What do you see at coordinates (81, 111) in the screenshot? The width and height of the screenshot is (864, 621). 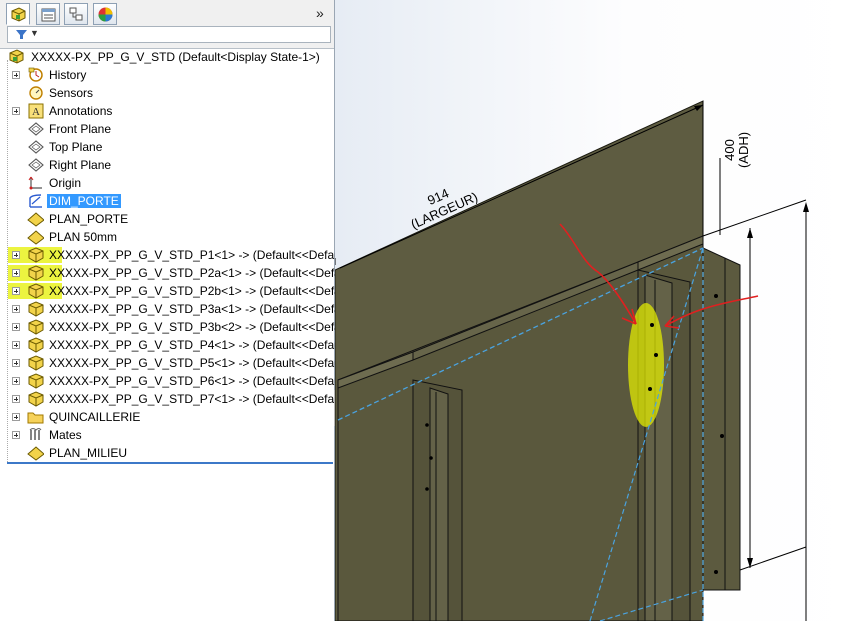 I see `tree-item-label: Annotations` at bounding box center [81, 111].